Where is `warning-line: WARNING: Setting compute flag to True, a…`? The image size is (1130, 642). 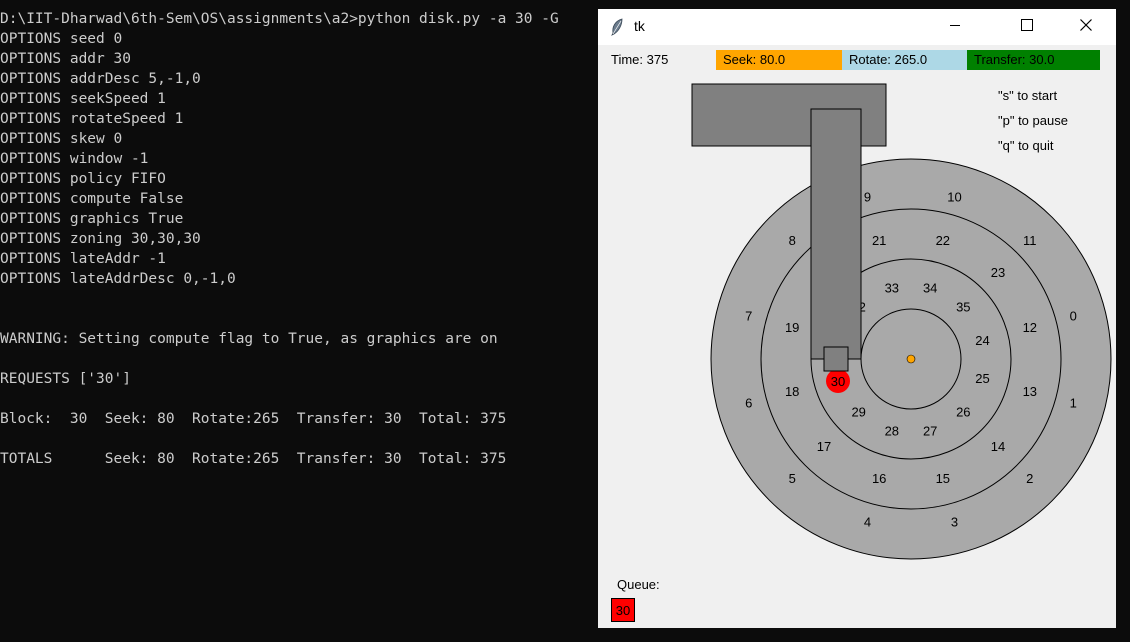 warning-line: WARNING: Setting compute flag to True, a… is located at coordinates (249, 339).